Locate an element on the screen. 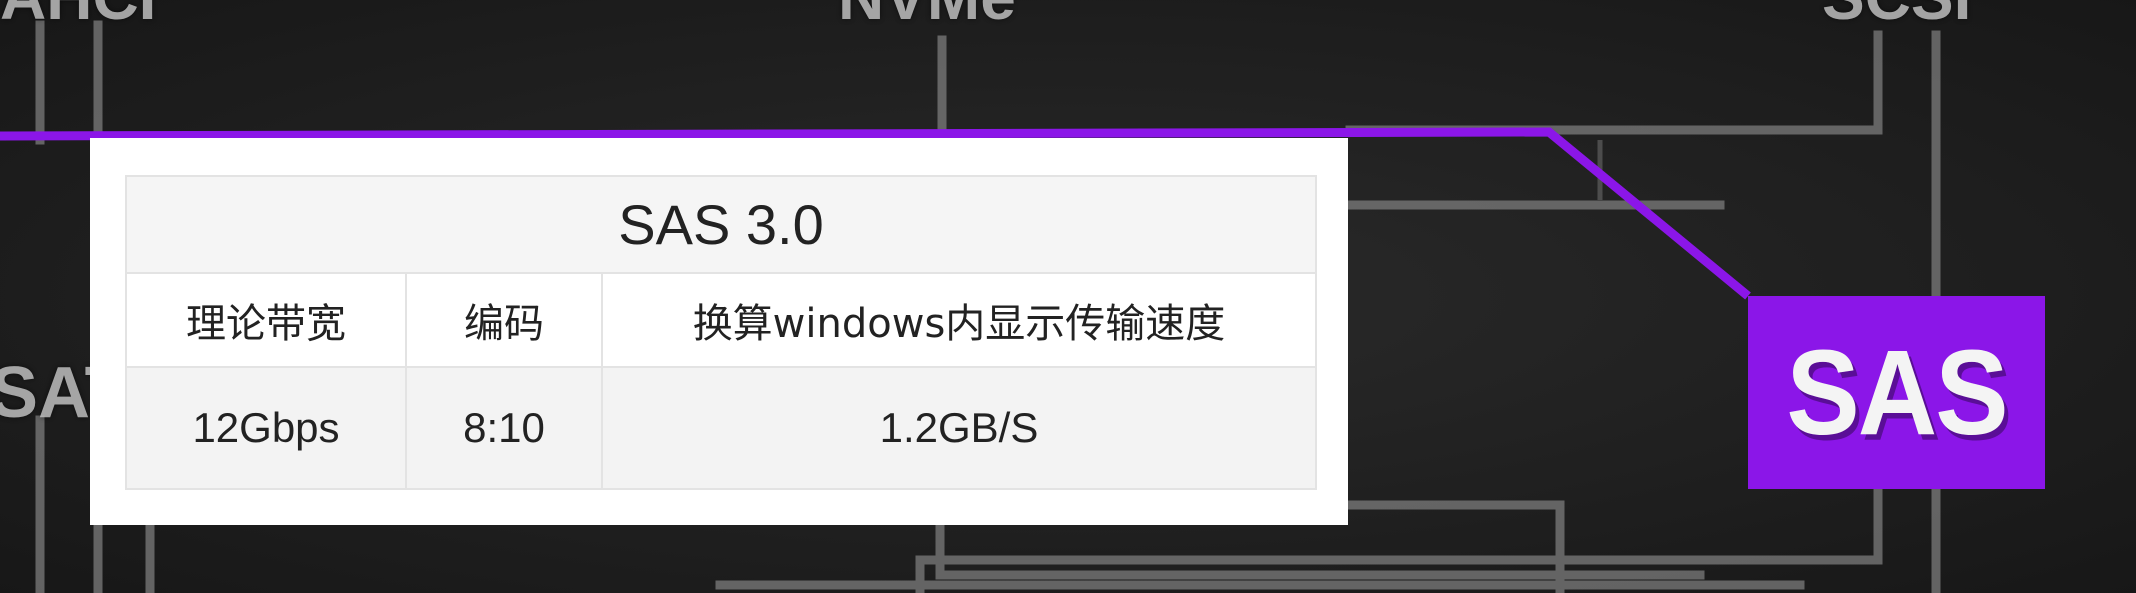  faded-label-ahci: AHCI is located at coordinates (78, 17).